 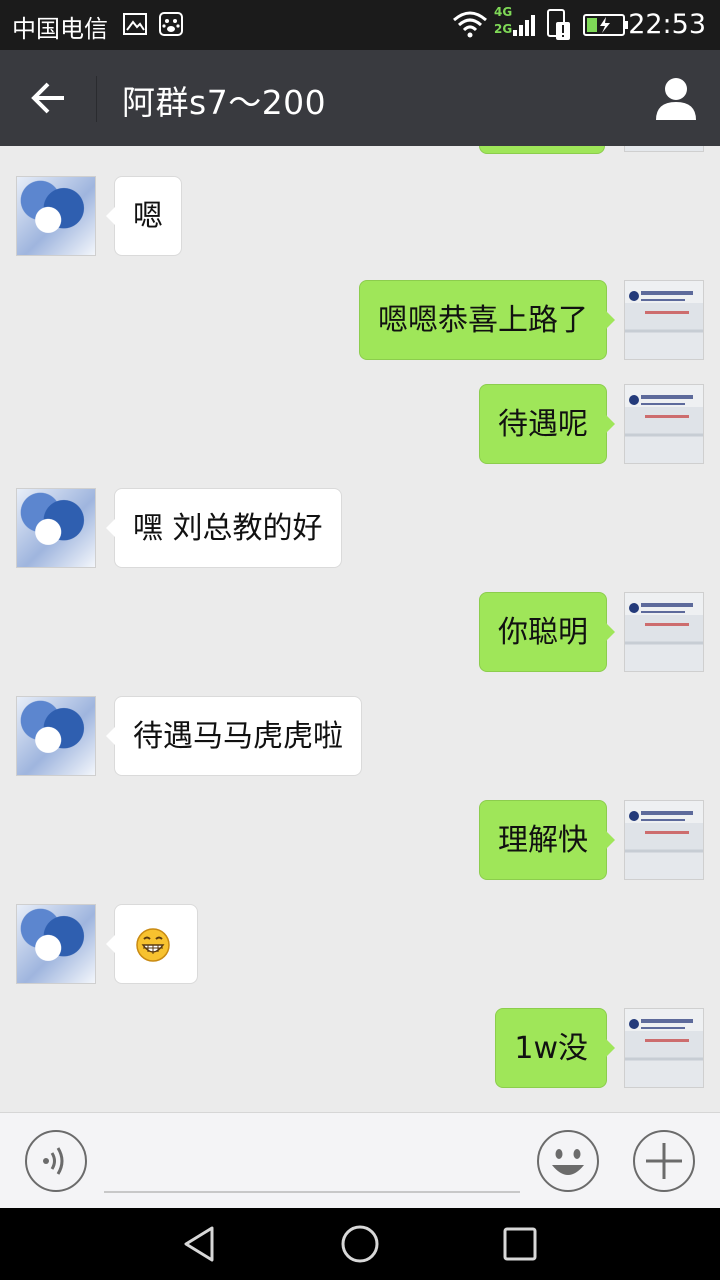 I want to click on smiley-icon, so click(x=568, y=1162).